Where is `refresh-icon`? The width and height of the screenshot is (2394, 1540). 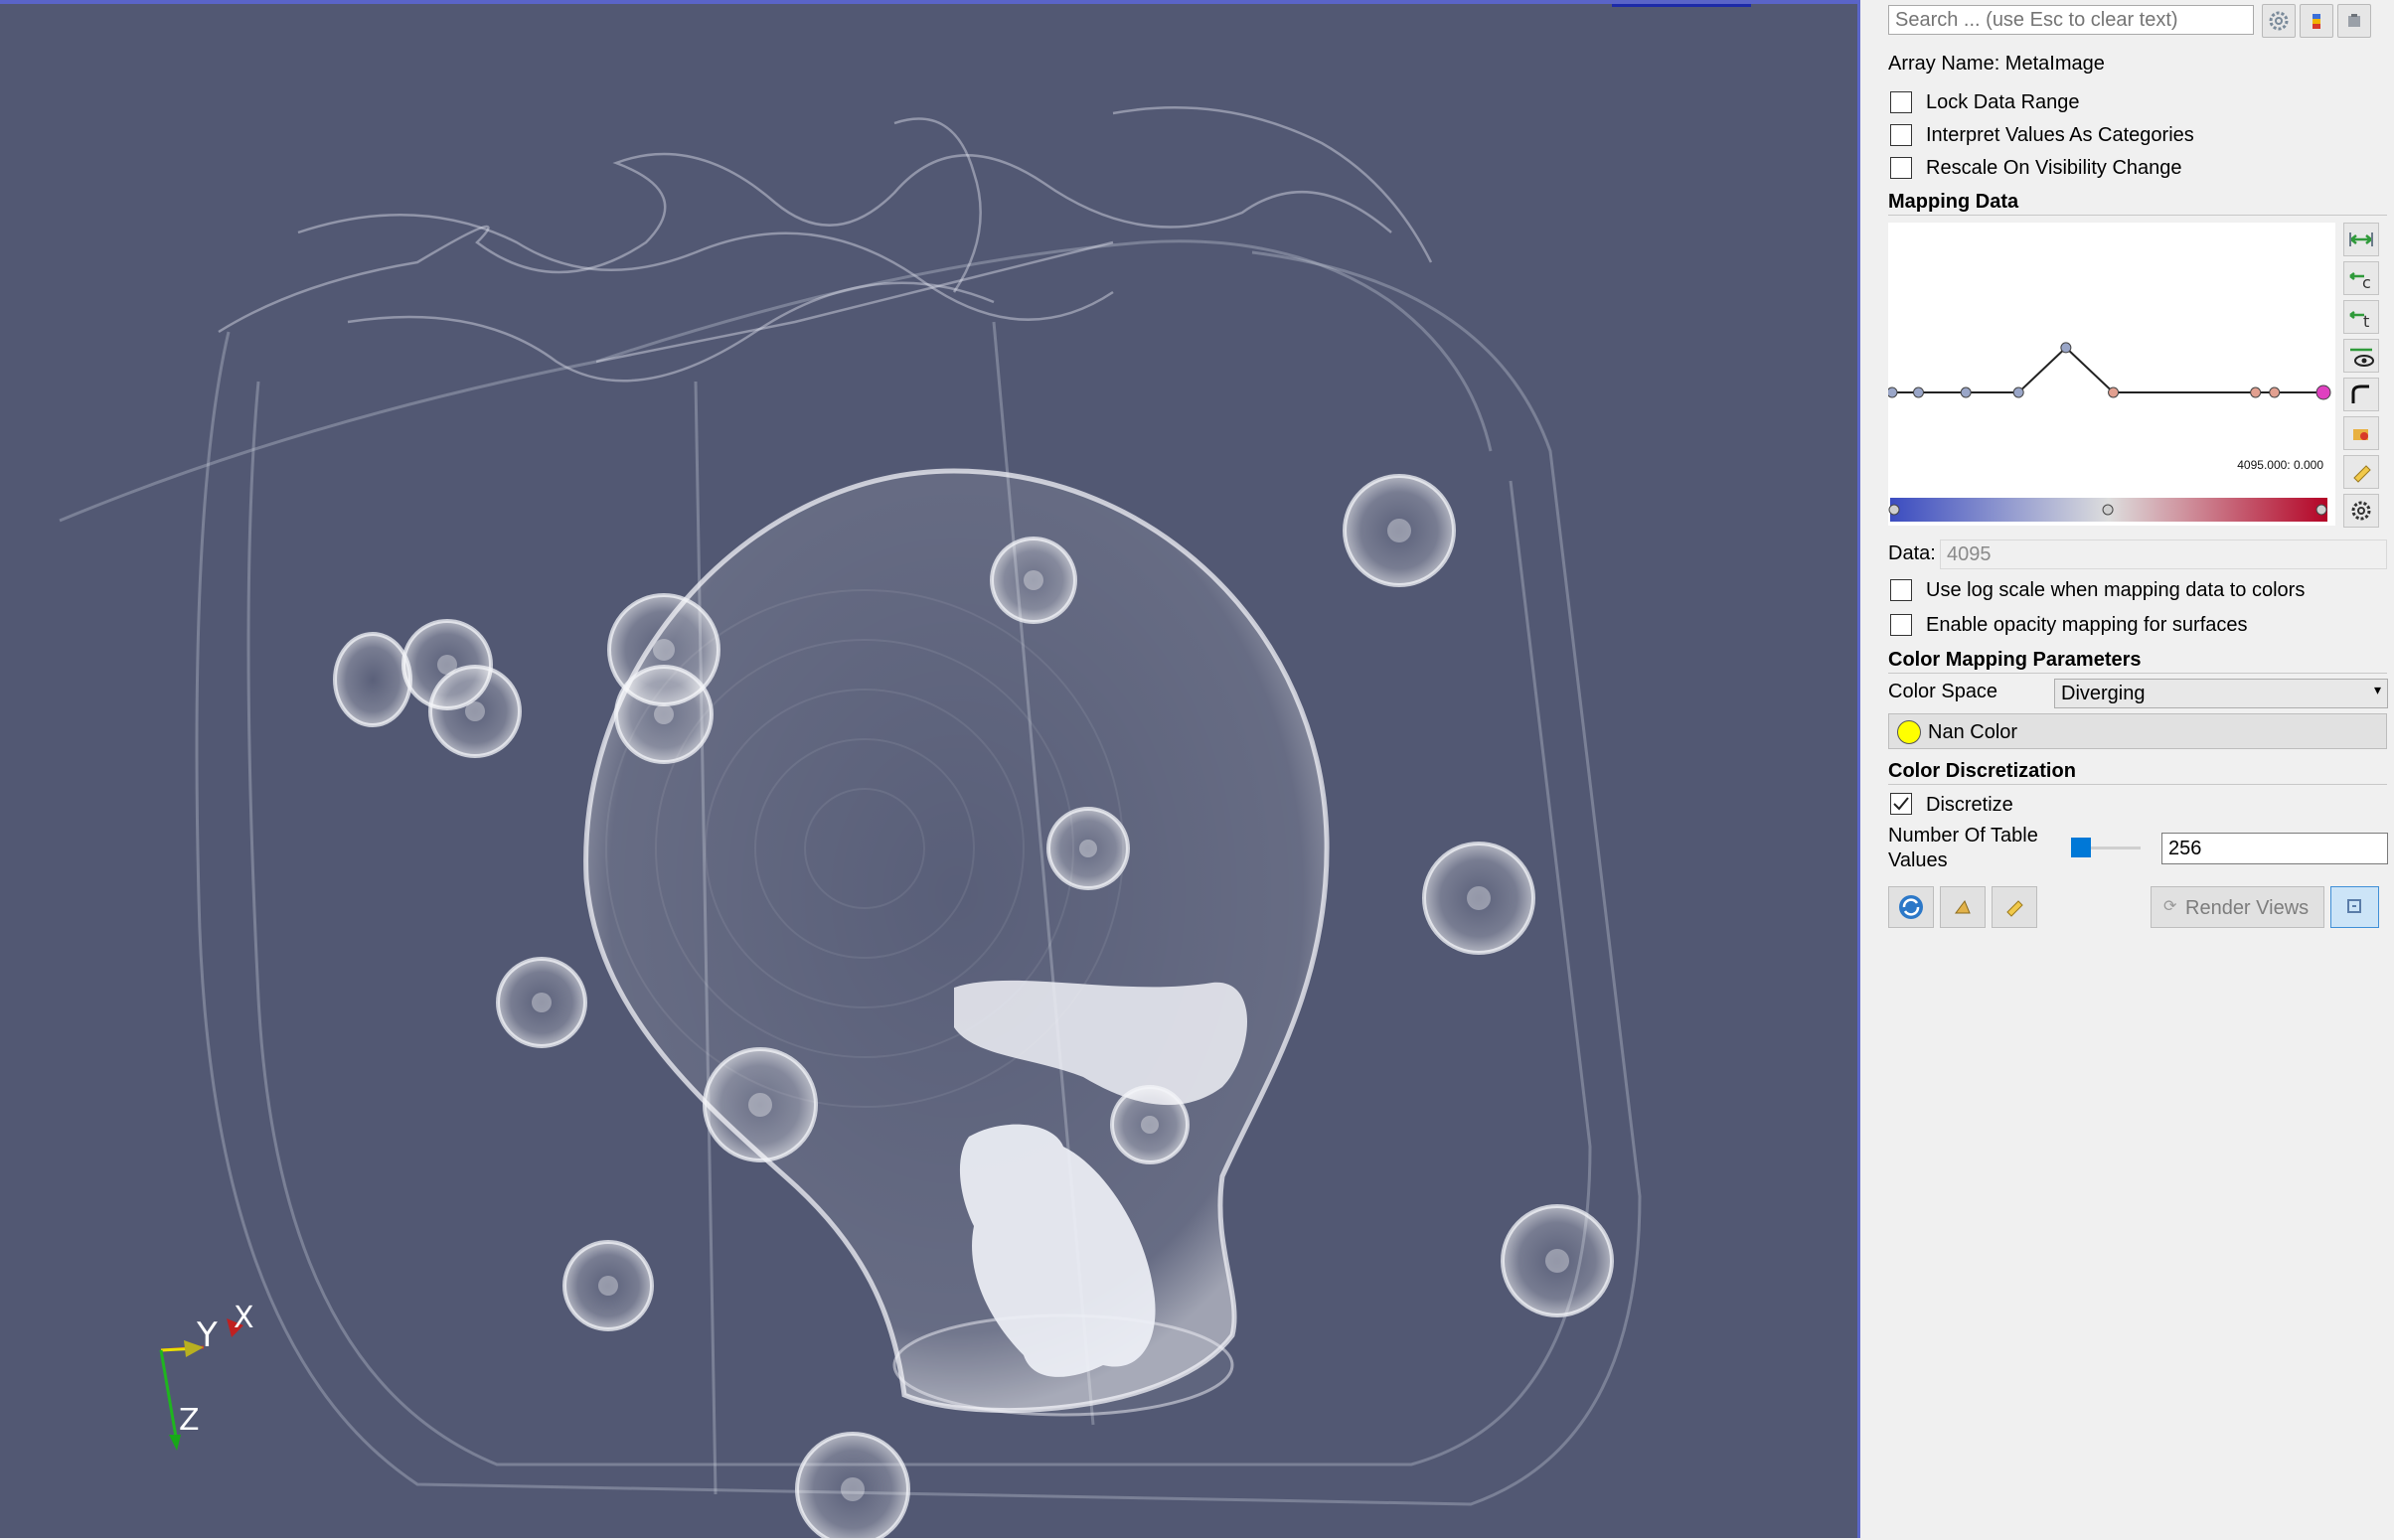 refresh-icon is located at coordinates (1911, 907).